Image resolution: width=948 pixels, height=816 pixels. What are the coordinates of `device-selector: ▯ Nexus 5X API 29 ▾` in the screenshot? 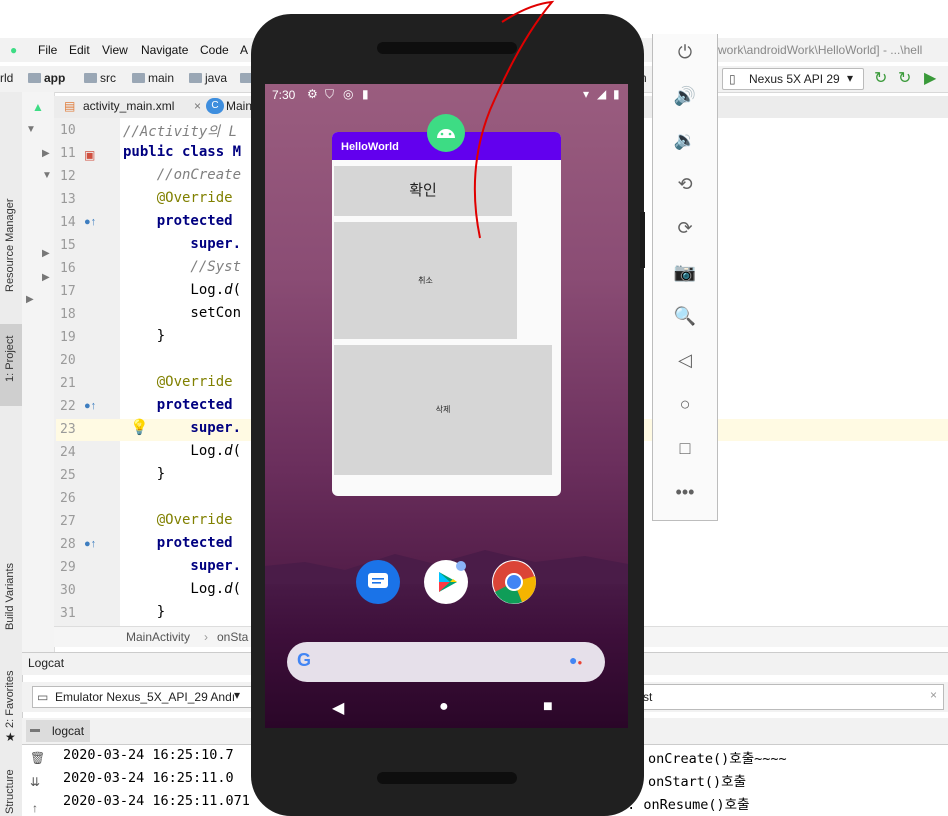 It's located at (793, 79).